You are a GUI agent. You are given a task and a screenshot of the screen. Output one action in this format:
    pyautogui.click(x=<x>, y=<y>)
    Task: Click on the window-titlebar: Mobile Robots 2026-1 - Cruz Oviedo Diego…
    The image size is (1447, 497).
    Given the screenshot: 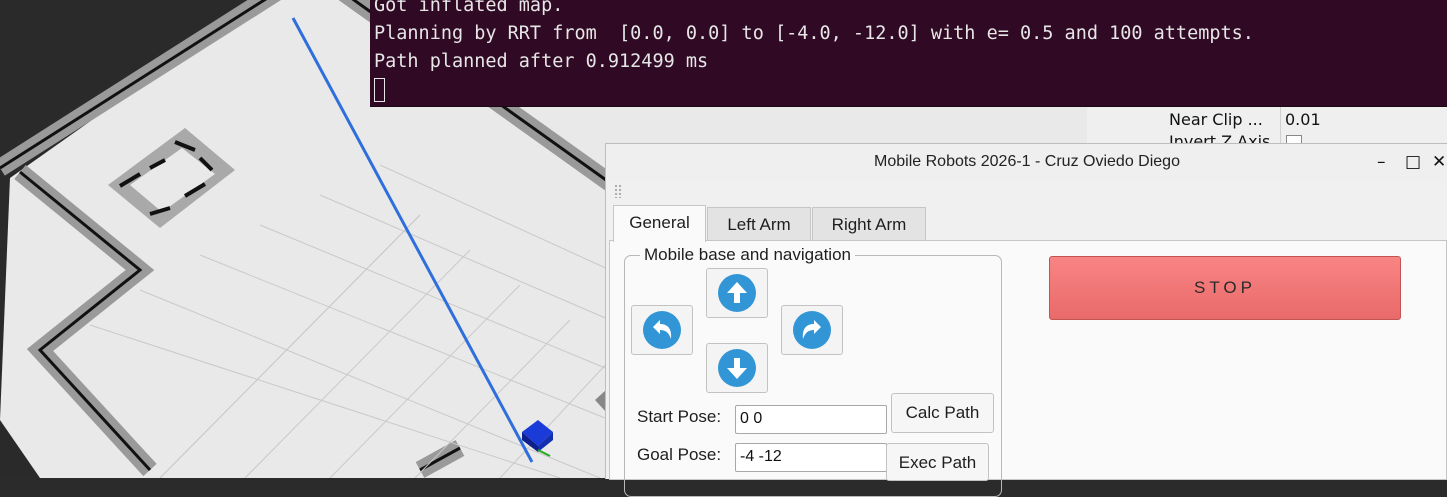 What is the action you would take?
    pyautogui.click(x=1026, y=163)
    